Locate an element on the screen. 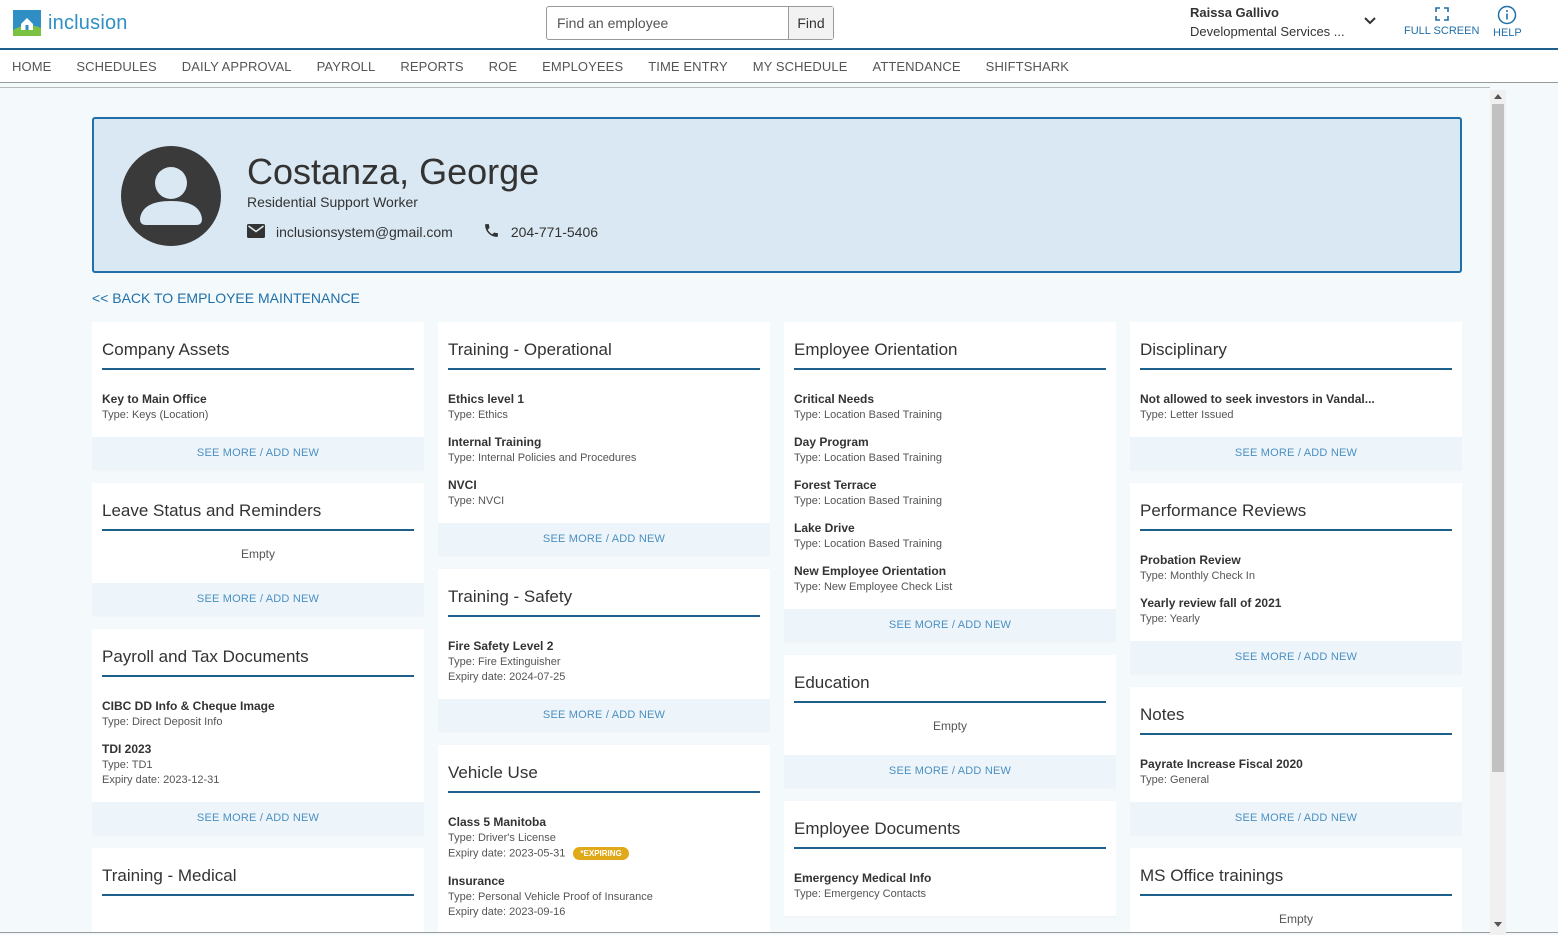 This screenshot has width=1558, height=935. item-type: Type: New Employee Check List is located at coordinates (873, 587).